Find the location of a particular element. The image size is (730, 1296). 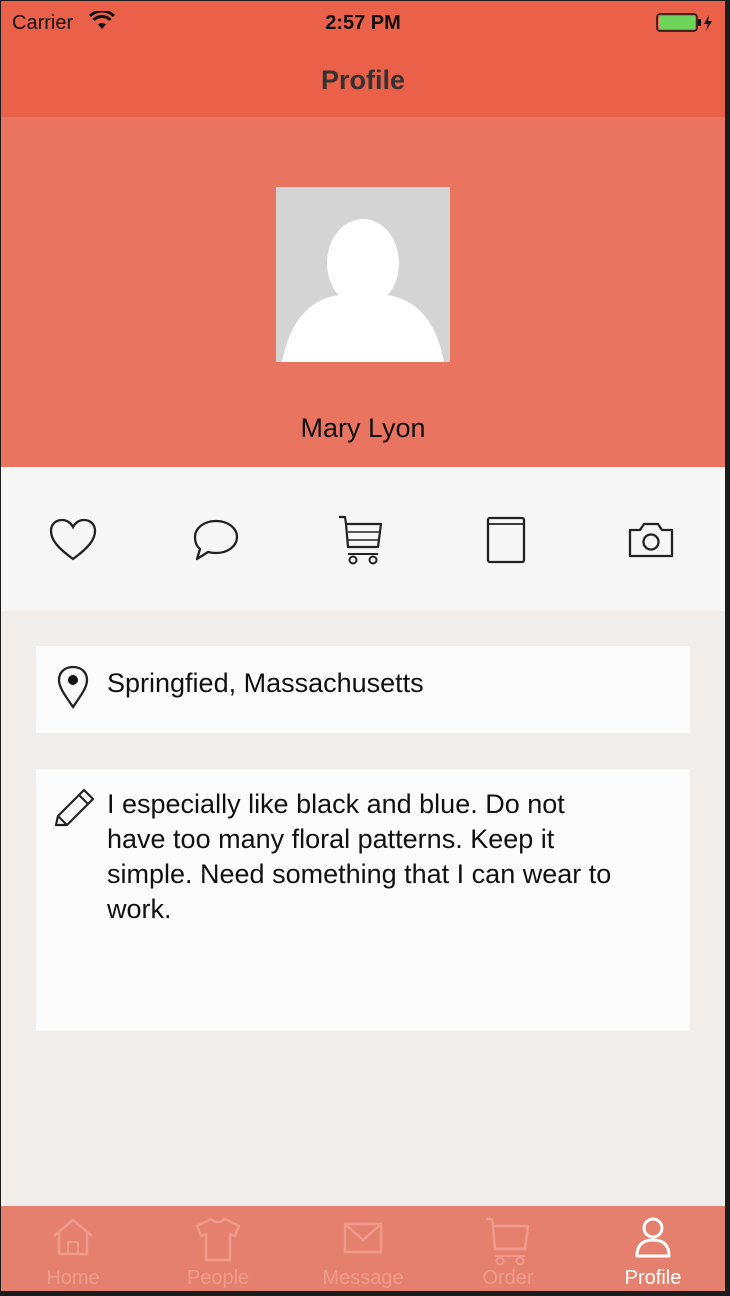

tab-order-label: Order is located at coordinates (508, 1278).